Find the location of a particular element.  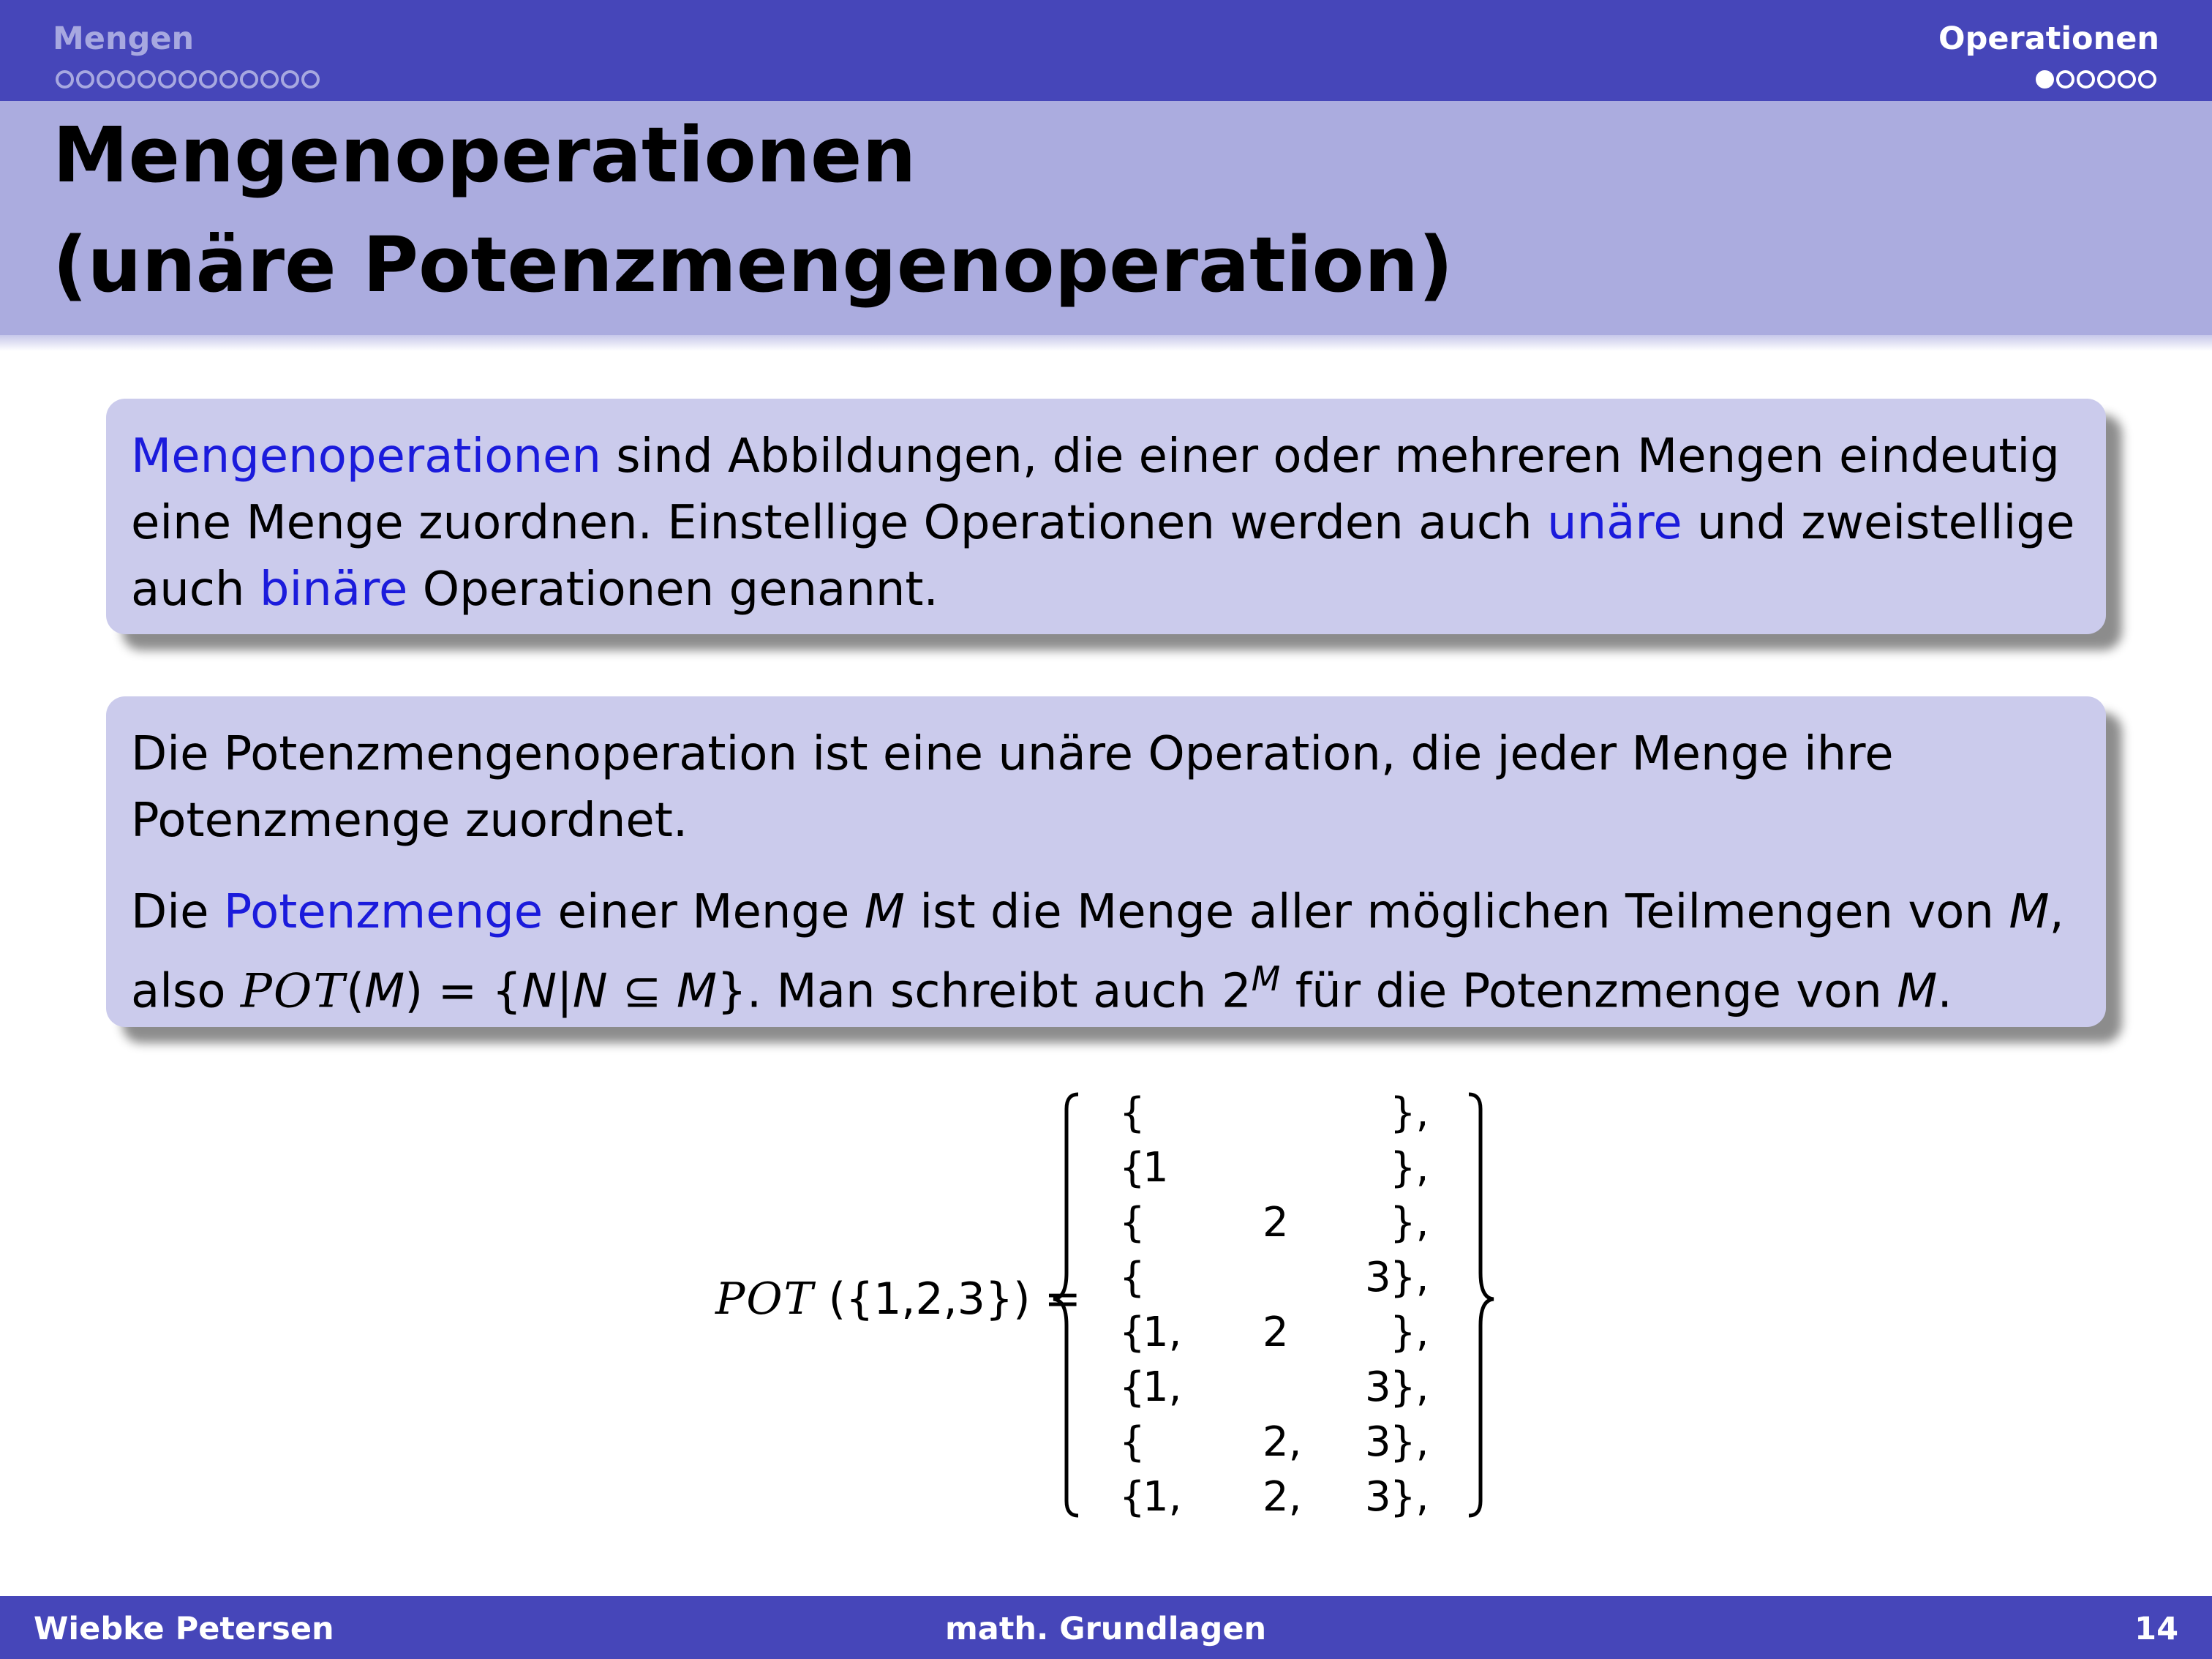

right-brace is located at coordinates (1481, 1305).